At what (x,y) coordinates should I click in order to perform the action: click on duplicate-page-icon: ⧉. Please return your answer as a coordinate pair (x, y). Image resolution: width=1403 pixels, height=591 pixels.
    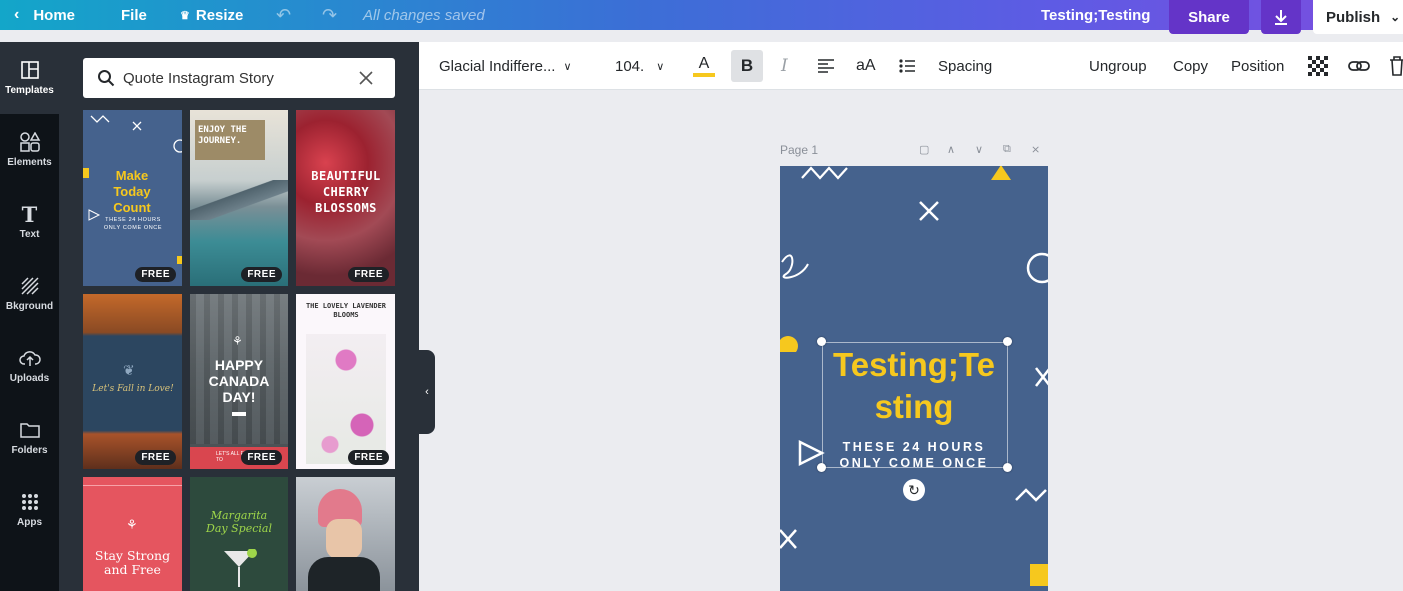
    Looking at the image, I should click on (1007, 149).